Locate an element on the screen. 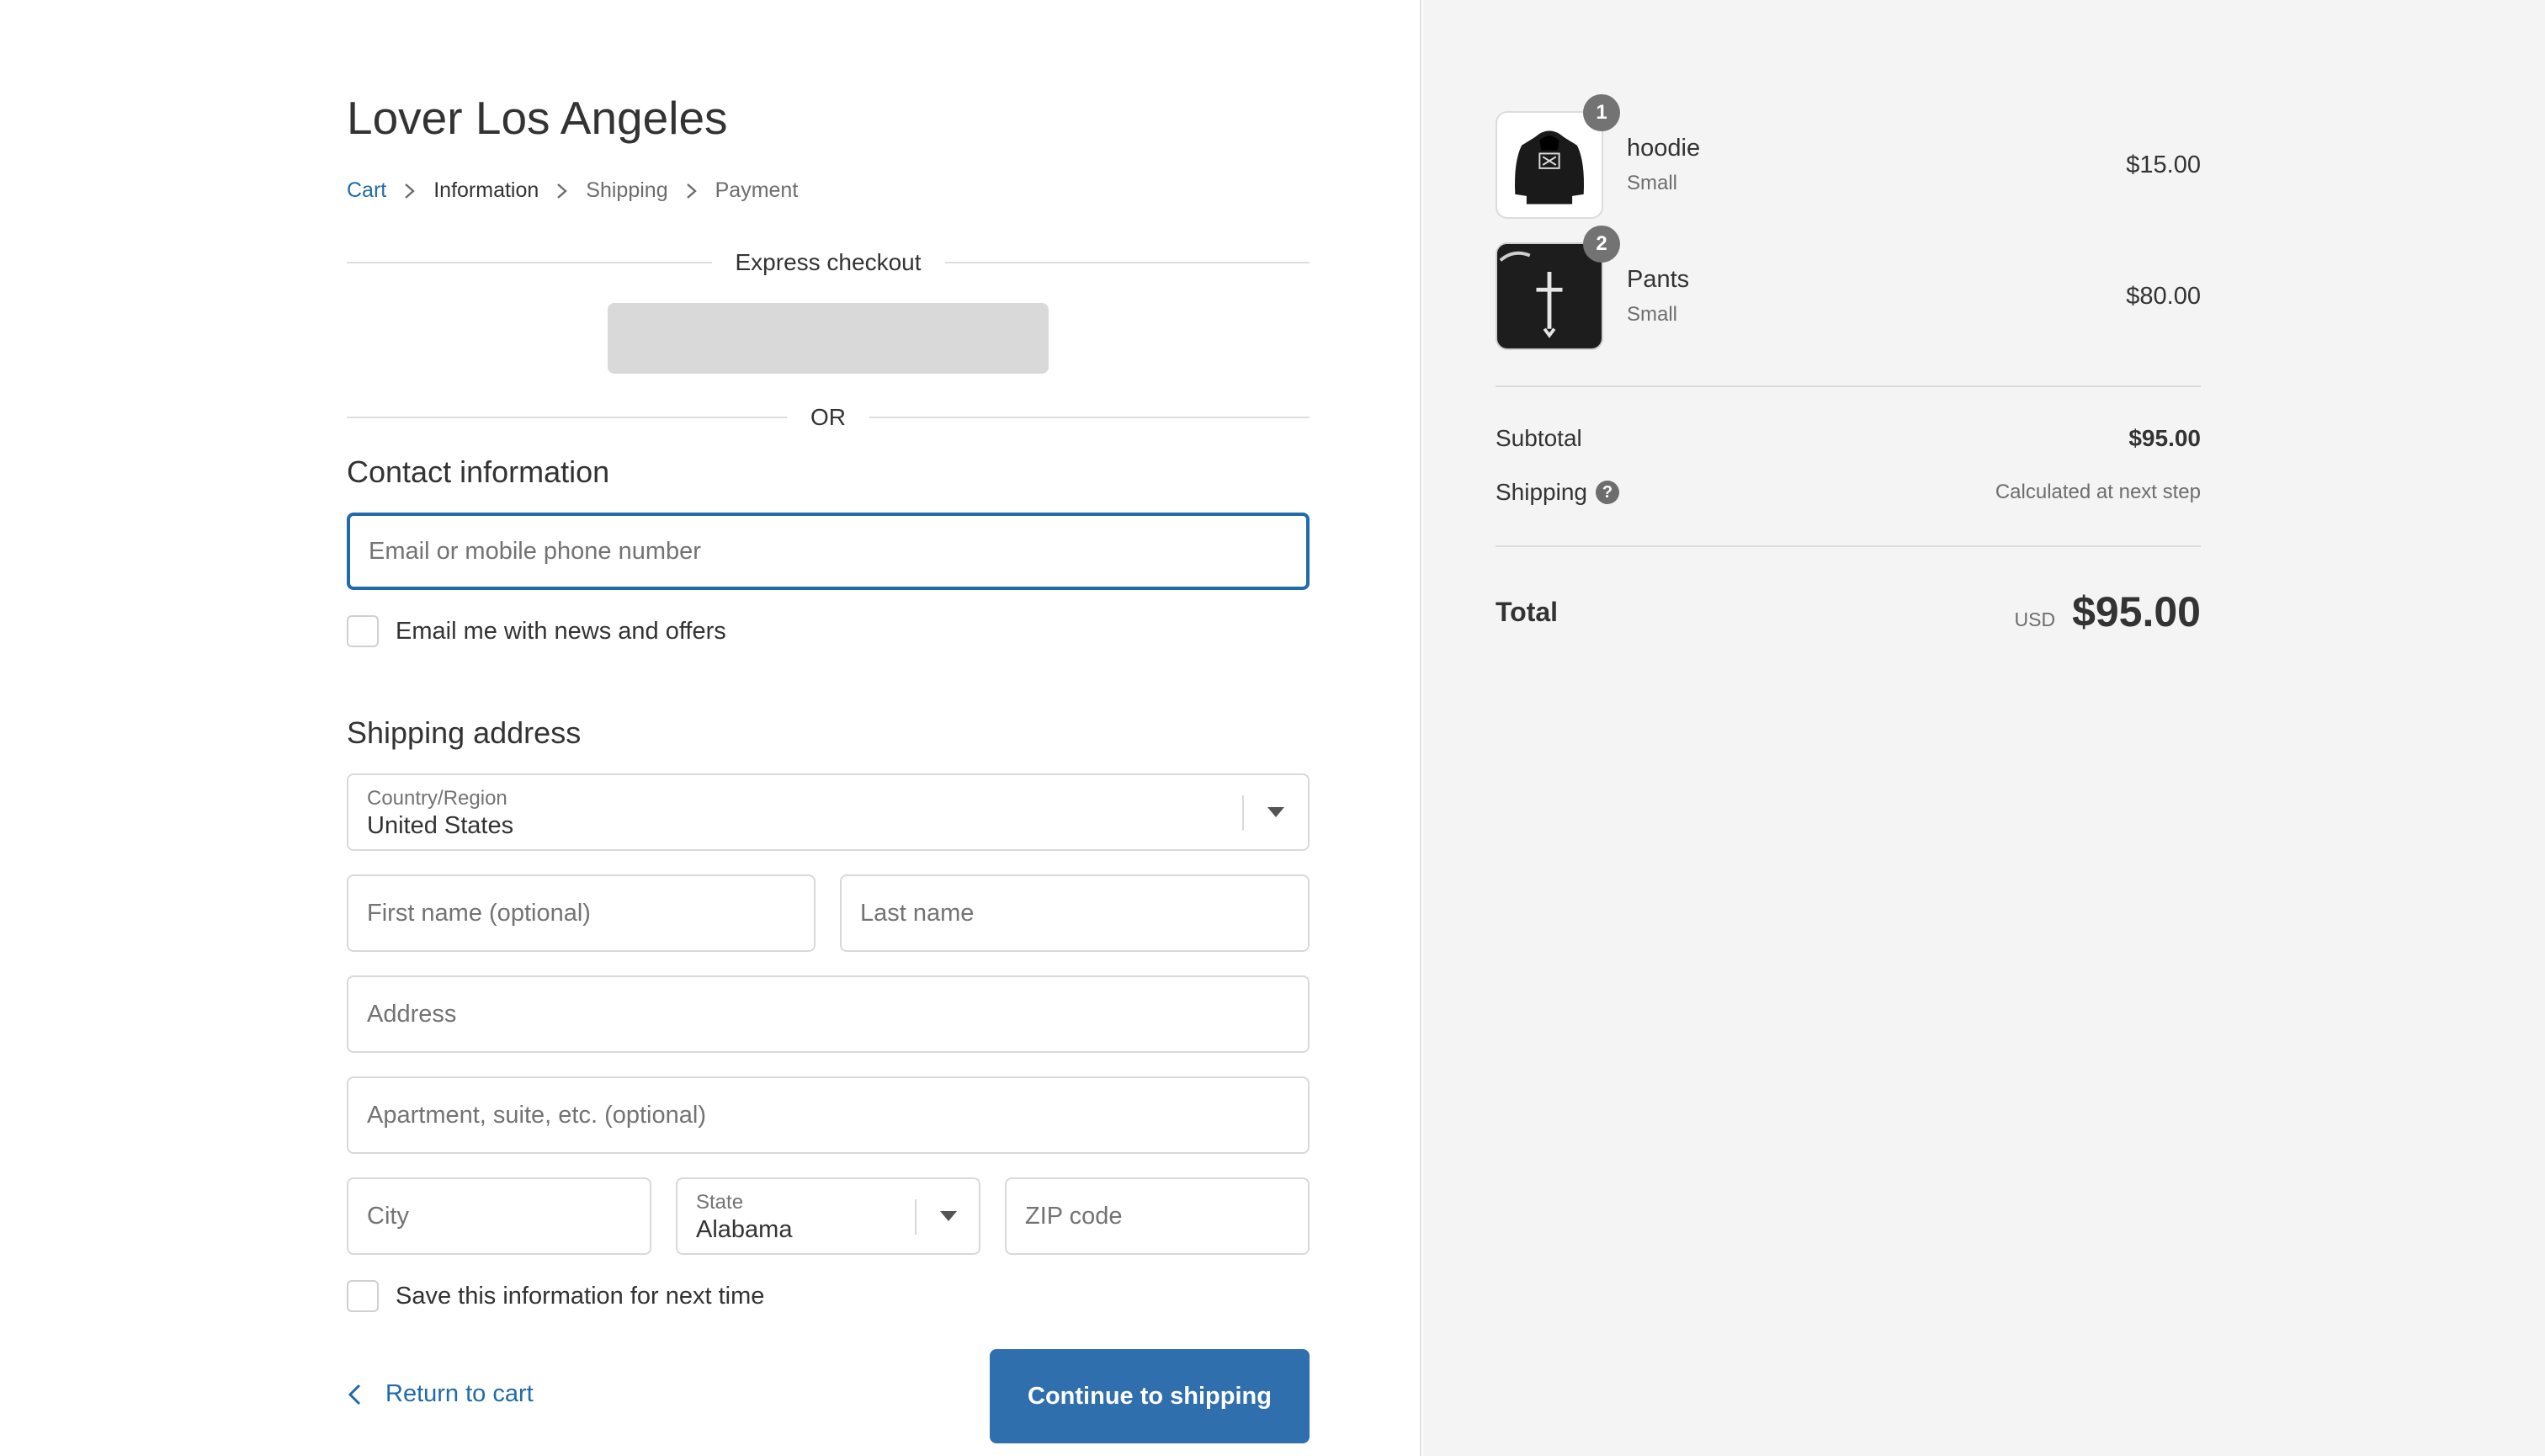 The width and height of the screenshot is (2545, 1456). shipping-label: Shipping is located at coordinates (1541, 492).